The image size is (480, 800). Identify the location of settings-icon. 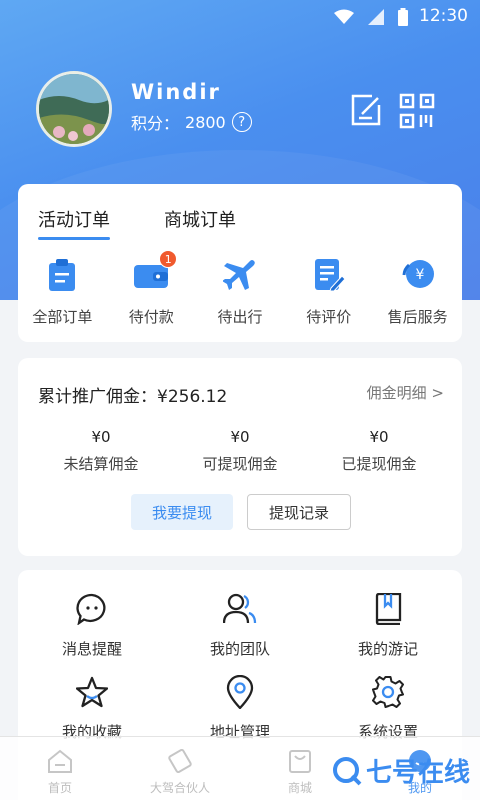
(388, 692).